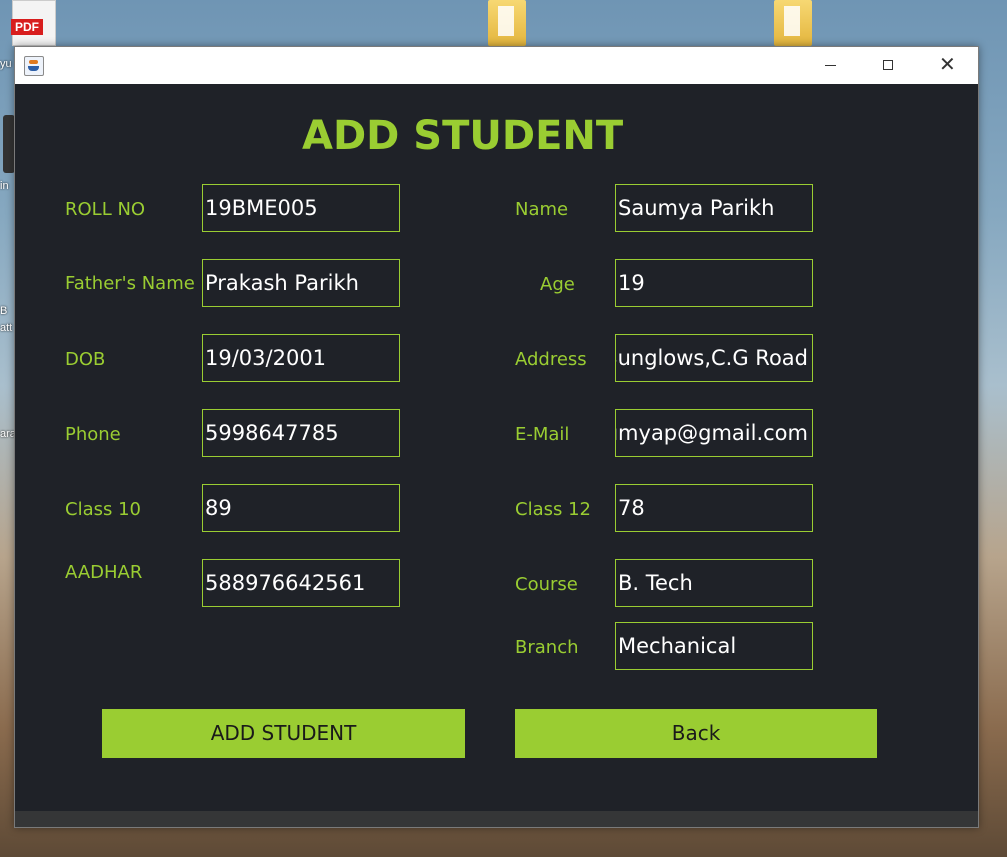 Image resolution: width=1007 pixels, height=857 pixels. Describe the element at coordinates (714, 583) in the screenshot. I see `course-field: B. Tech` at that location.